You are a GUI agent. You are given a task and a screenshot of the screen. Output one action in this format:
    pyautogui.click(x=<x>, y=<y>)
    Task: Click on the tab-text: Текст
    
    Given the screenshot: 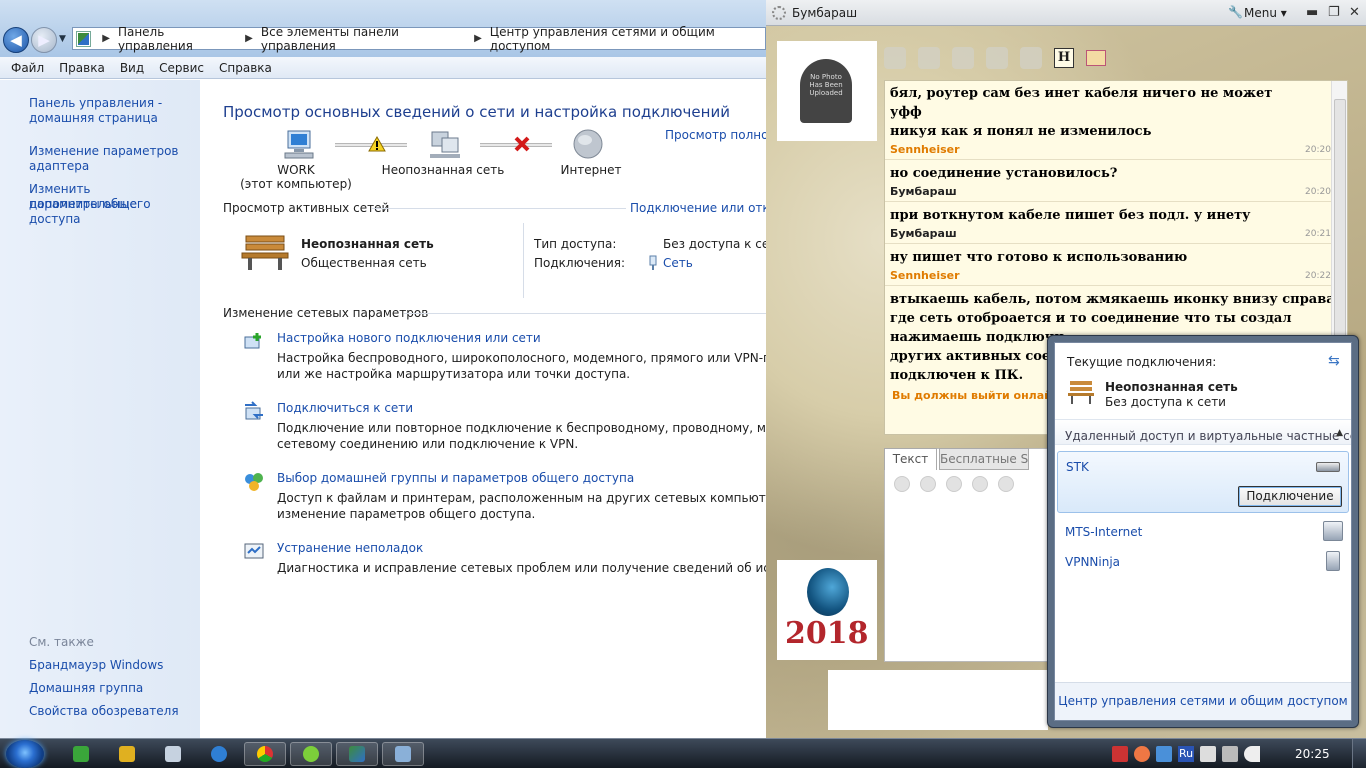 What is the action you would take?
    pyautogui.click(x=910, y=459)
    